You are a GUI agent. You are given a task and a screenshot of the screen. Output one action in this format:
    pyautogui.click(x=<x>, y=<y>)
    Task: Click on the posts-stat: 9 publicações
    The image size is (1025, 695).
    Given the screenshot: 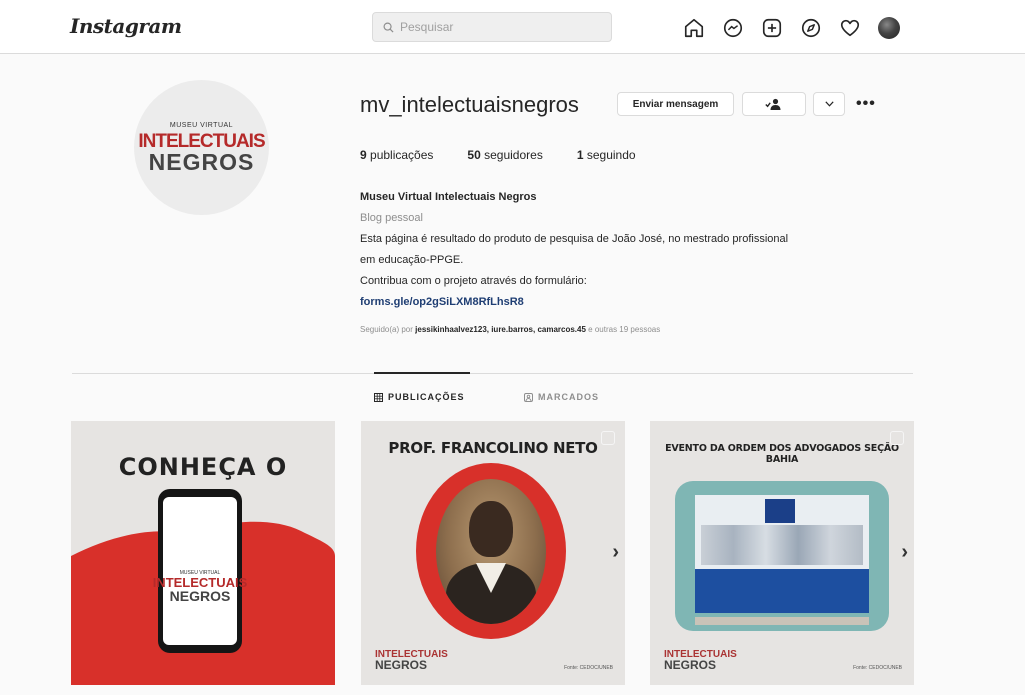 What is the action you would take?
    pyautogui.click(x=397, y=155)
    